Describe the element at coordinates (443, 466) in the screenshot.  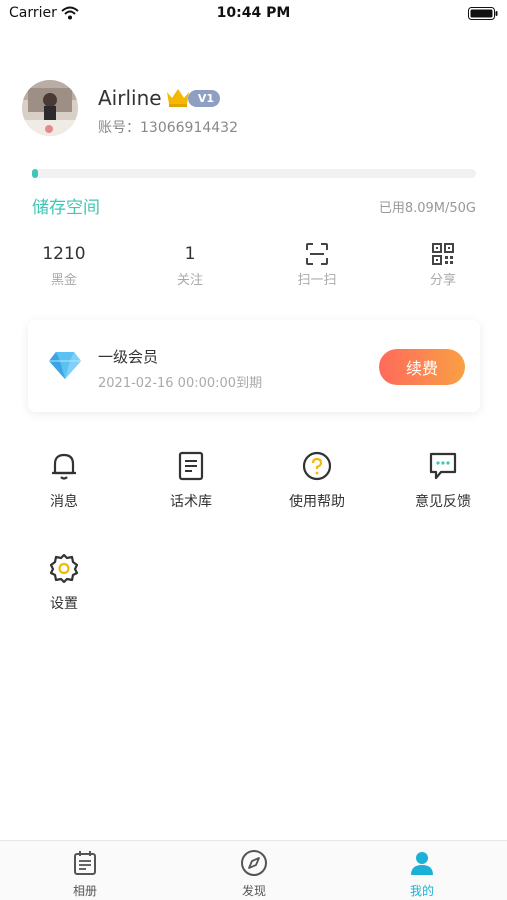
I see `feedback-icon` at that location.